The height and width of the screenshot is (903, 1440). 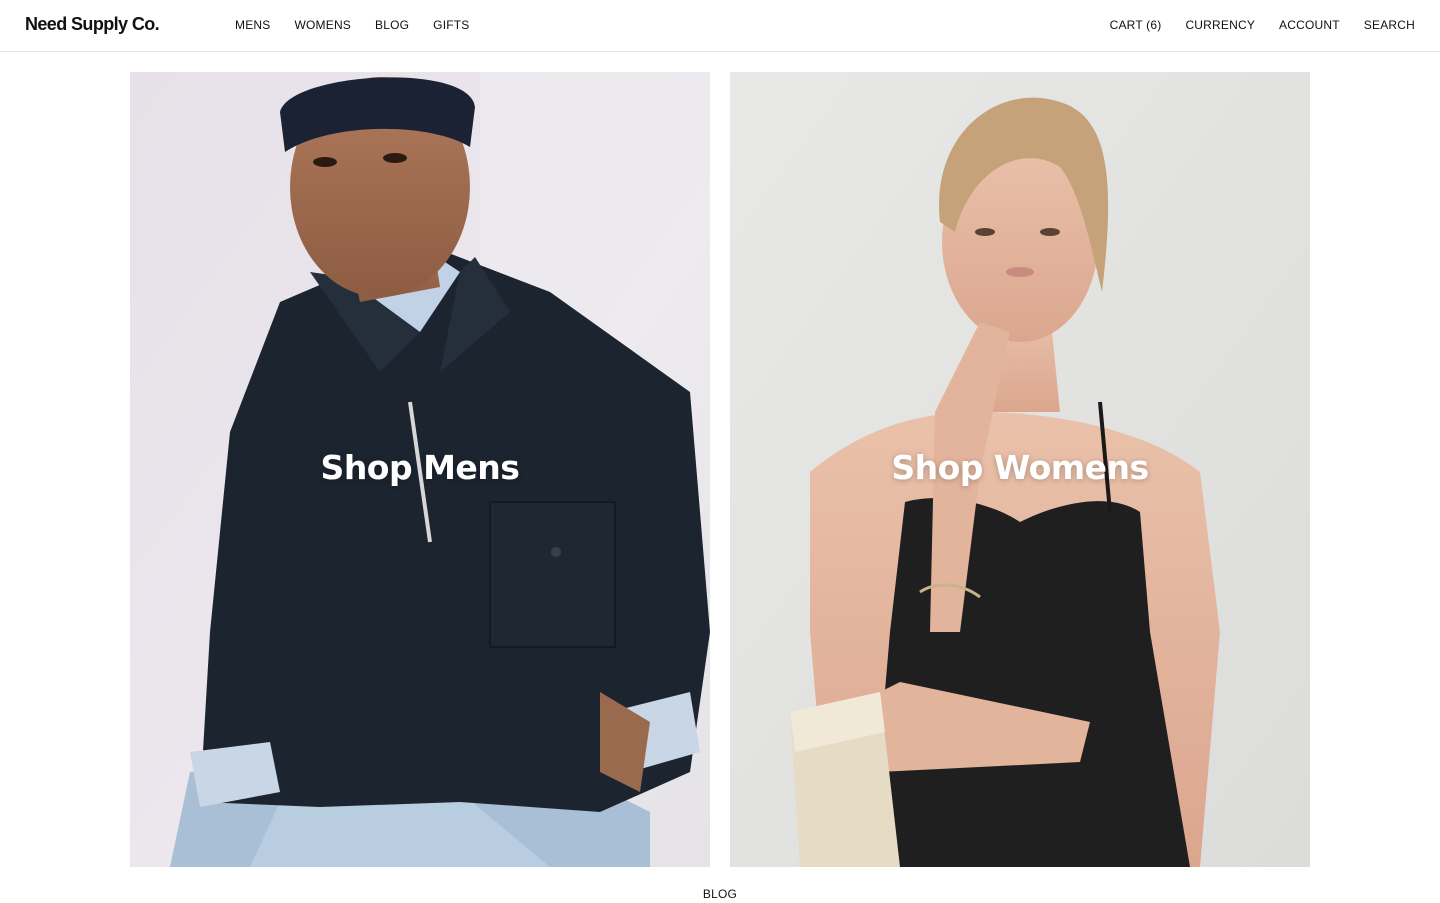 What do you see at coordinates (1309, 25) in the screenshot?
I see `nav-account: ACCOUNT` at bounding box center [1309, 25].